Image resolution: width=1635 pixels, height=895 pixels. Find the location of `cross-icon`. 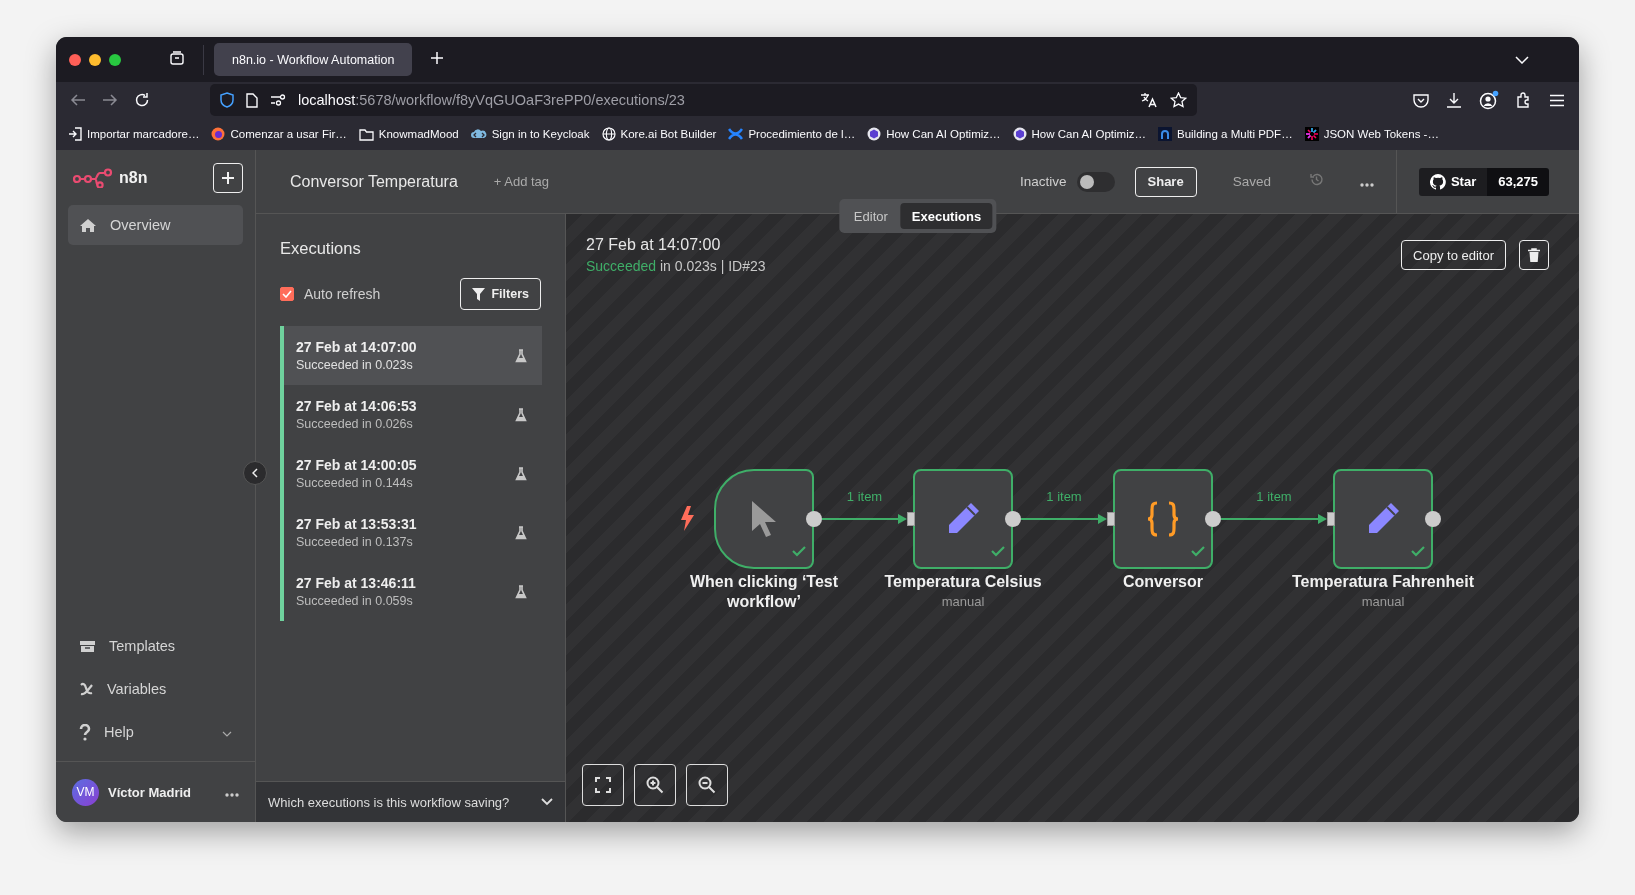

cross-icon is located at coordinates (736, 134).